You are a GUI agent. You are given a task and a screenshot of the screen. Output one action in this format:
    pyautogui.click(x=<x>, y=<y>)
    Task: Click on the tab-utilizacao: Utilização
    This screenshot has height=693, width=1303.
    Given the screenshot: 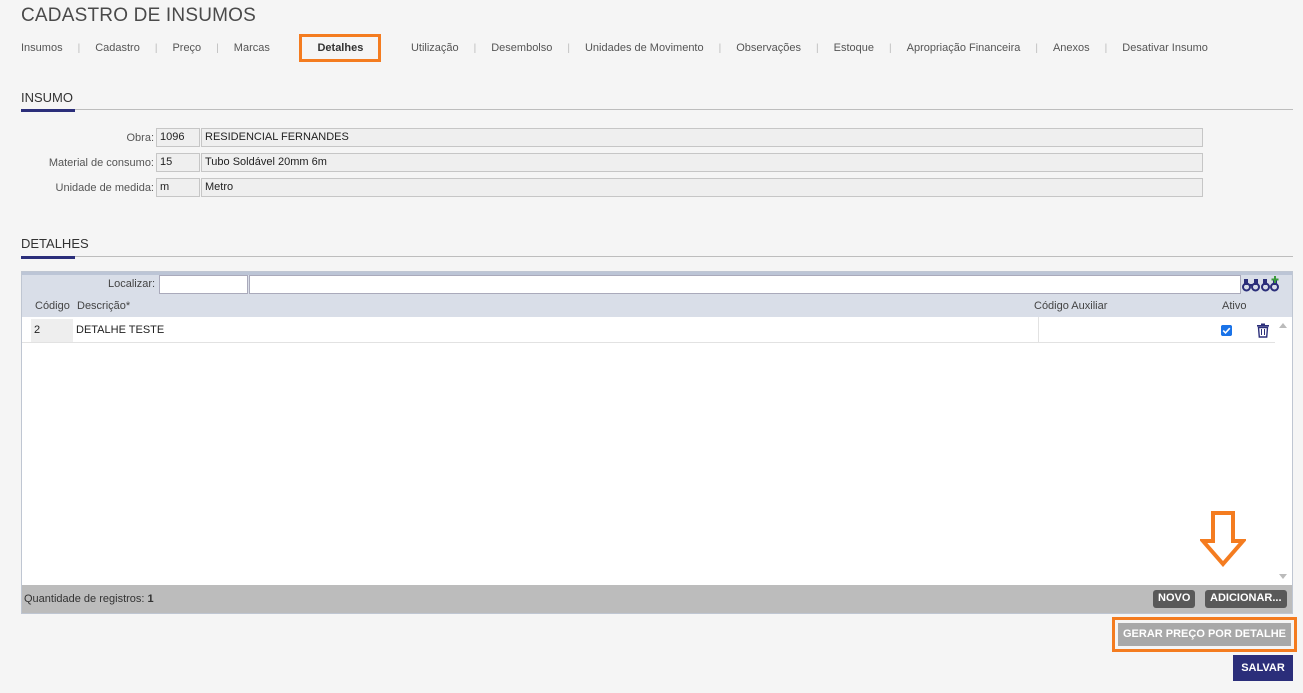 What is the action you would take?
    pyautogui.click(x=435, y=48)
    